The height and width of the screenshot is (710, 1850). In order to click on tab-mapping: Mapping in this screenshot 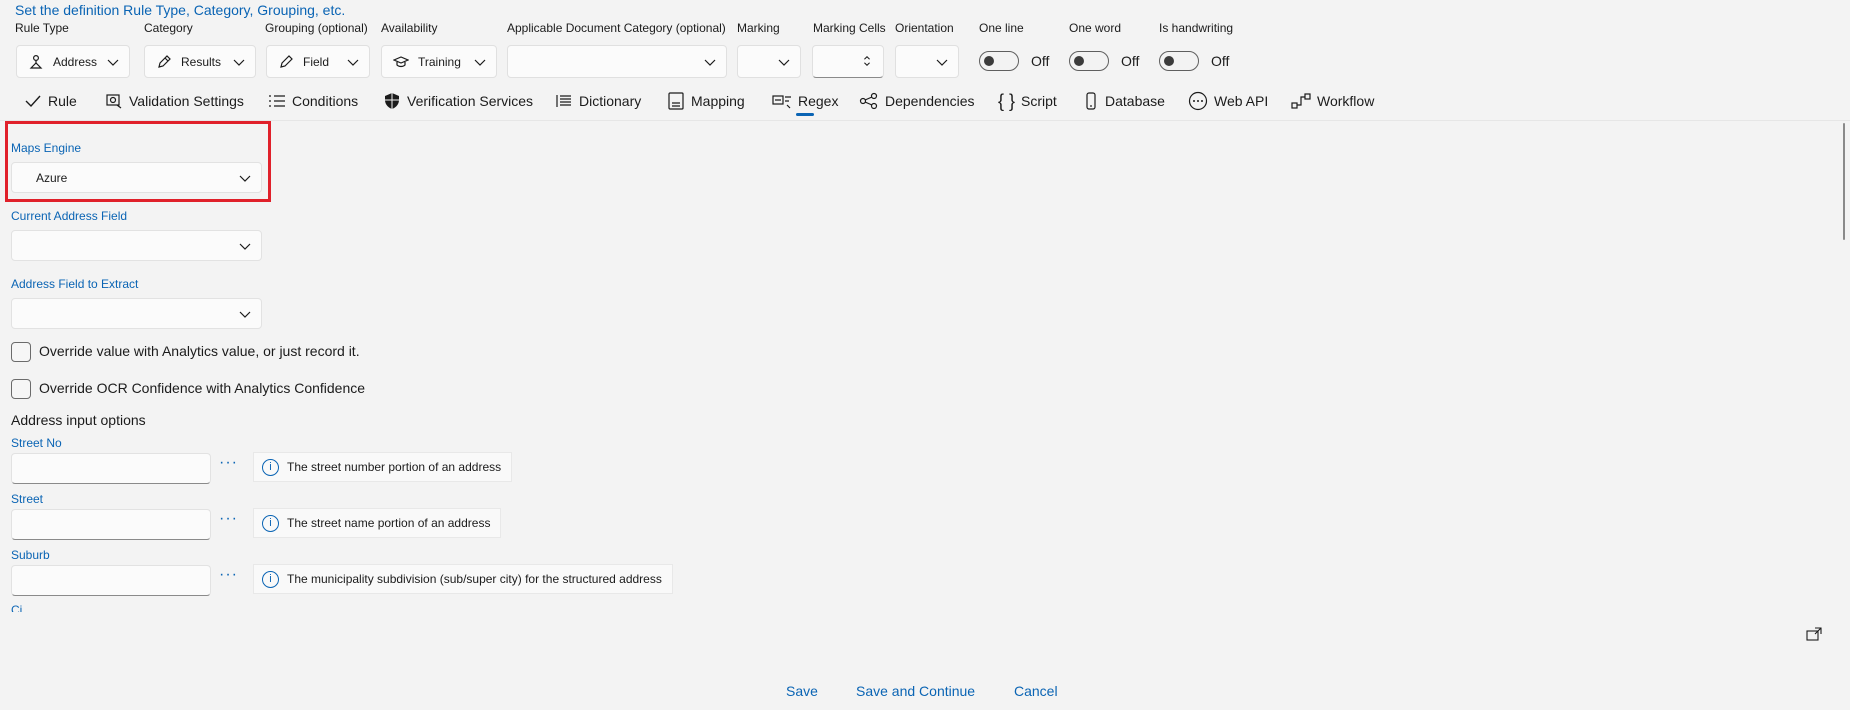, I will do `click(706, 101)`.